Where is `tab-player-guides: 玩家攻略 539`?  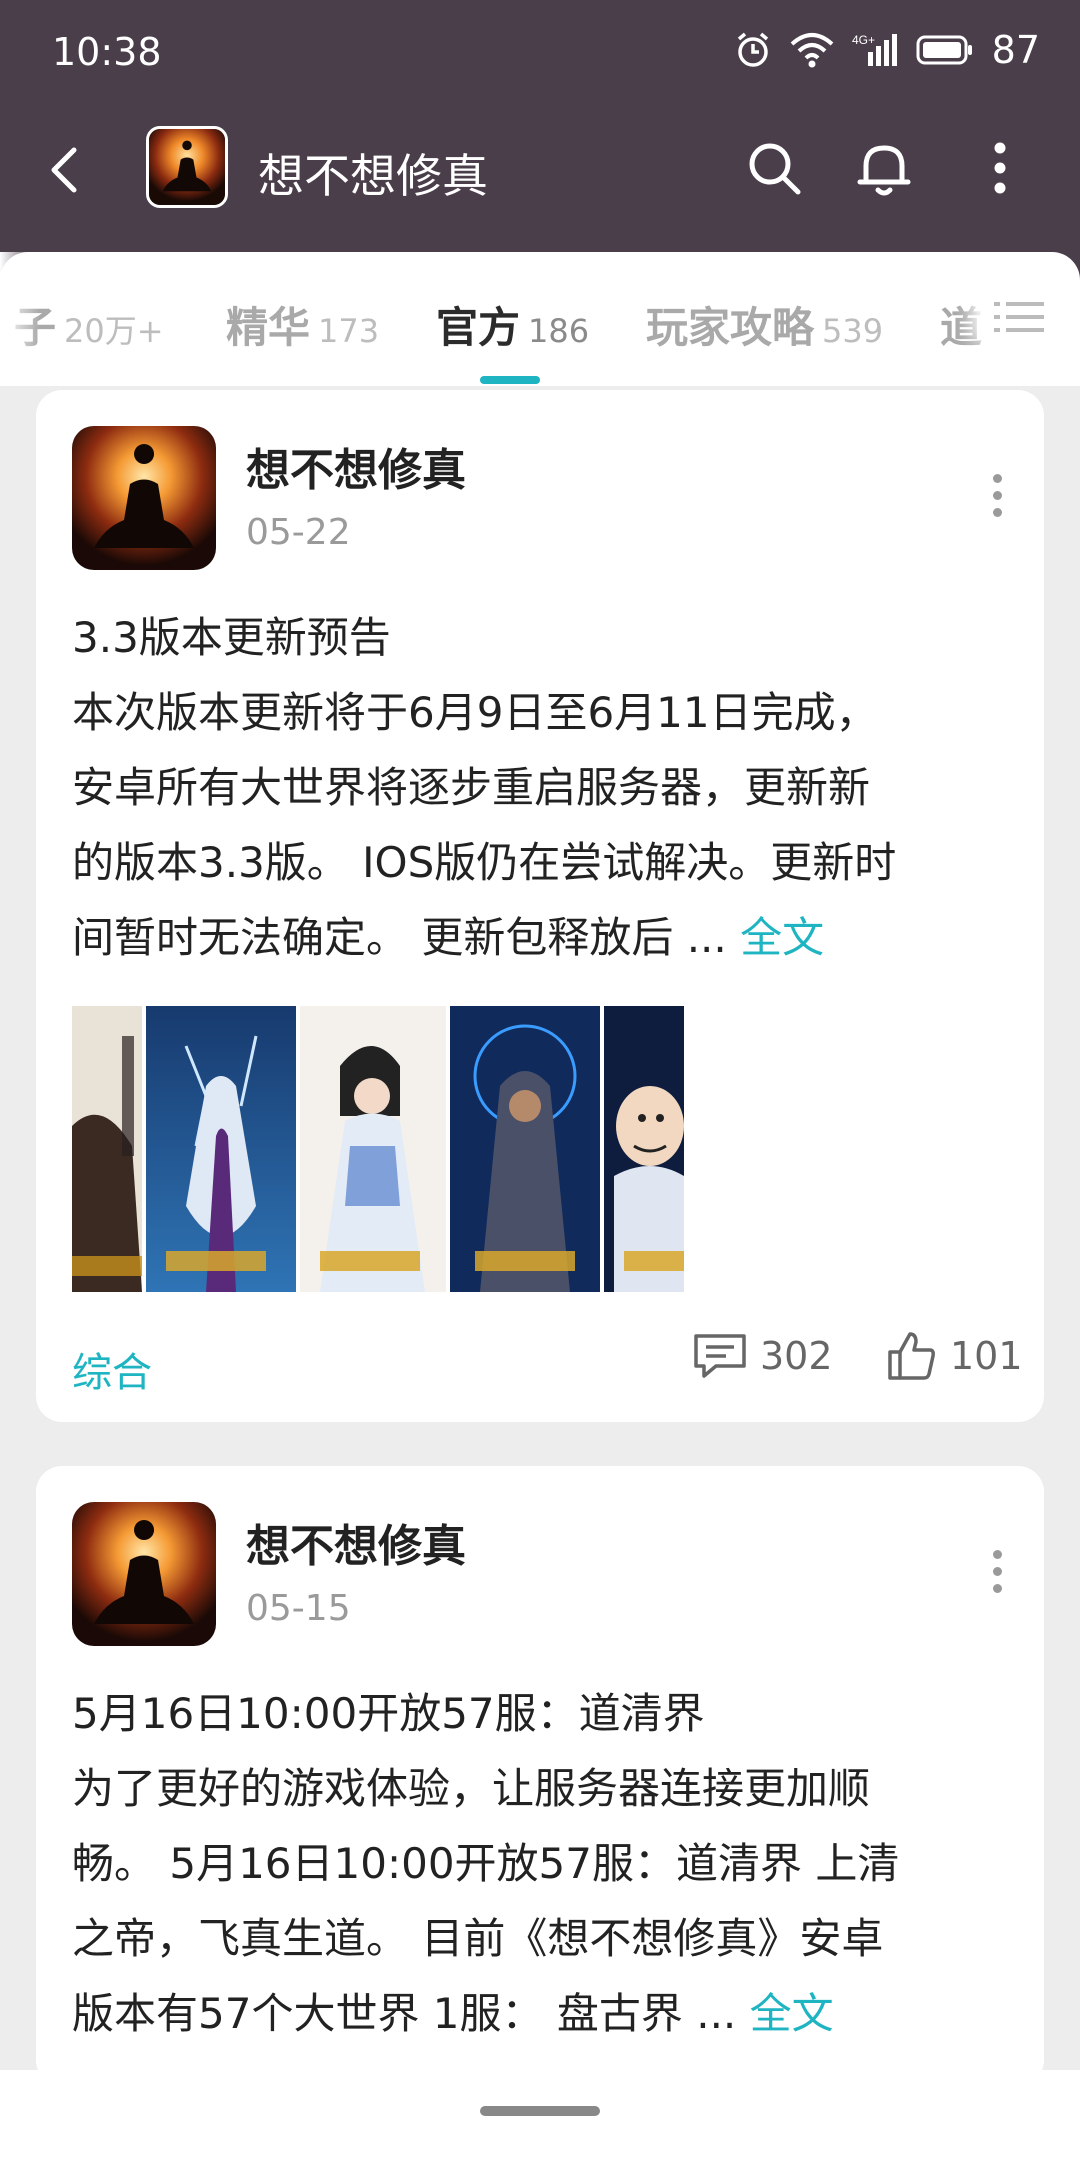 tab-player-guides: 玩家攻略 539 is located at coordinates (764, 324).